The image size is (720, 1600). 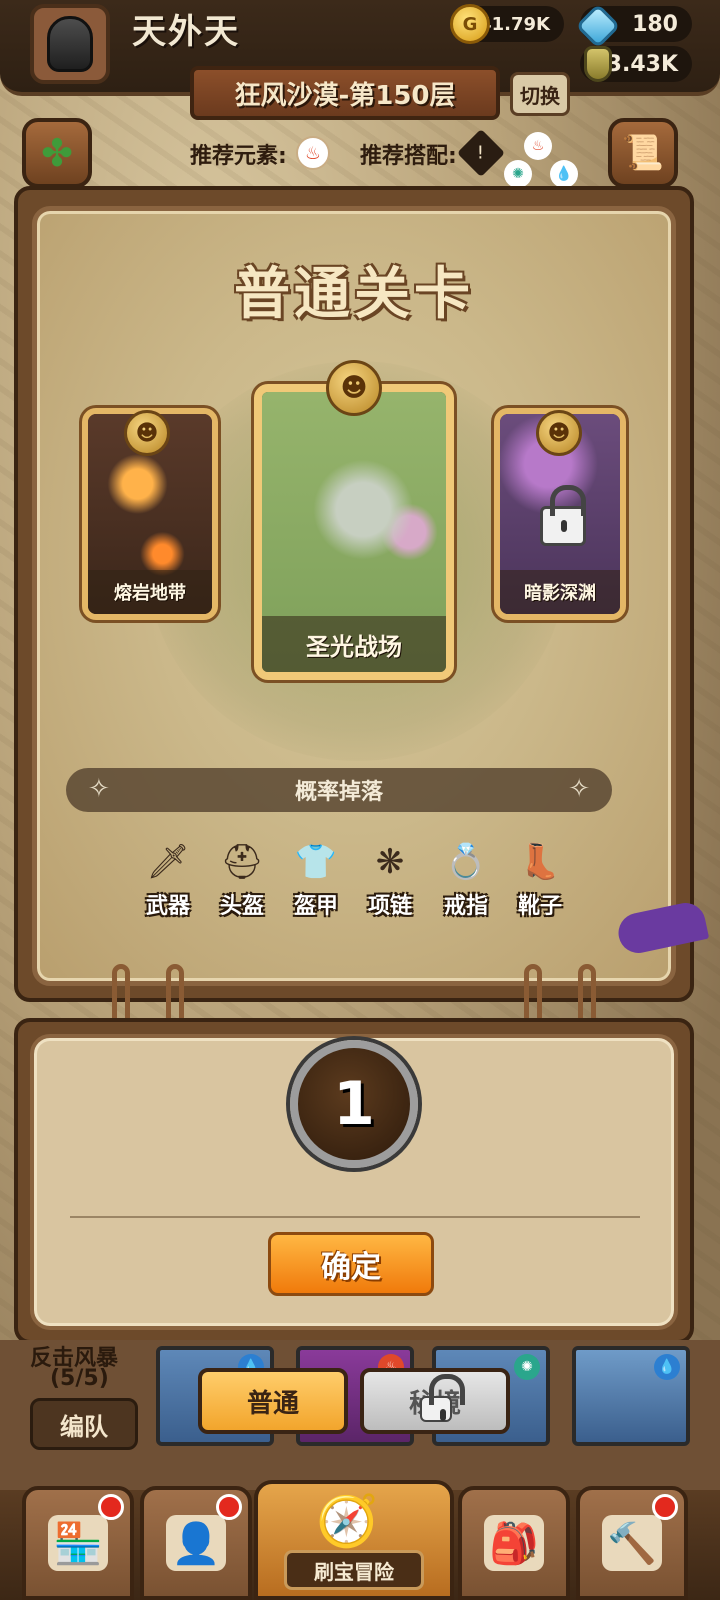 I want to click on recommended-combo-label: 推荐搭配:, so click(x=408, y=156).